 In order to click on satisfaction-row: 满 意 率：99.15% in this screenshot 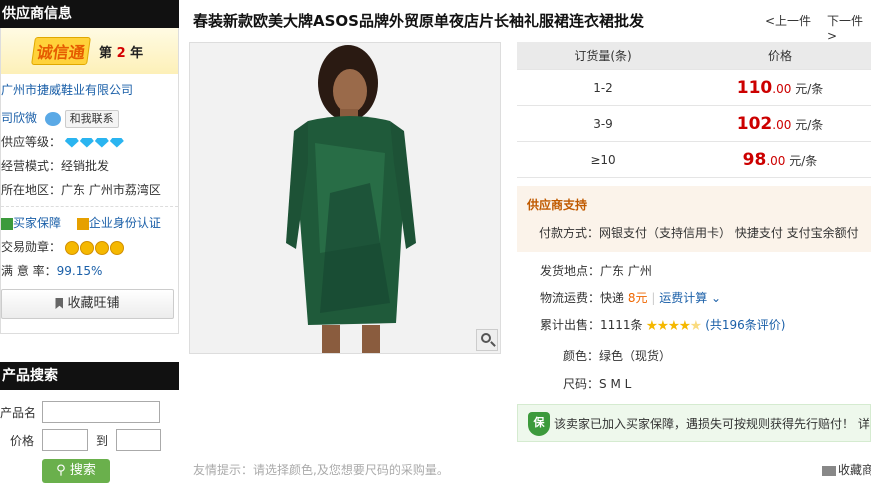, I will do `click(52, 271)`.